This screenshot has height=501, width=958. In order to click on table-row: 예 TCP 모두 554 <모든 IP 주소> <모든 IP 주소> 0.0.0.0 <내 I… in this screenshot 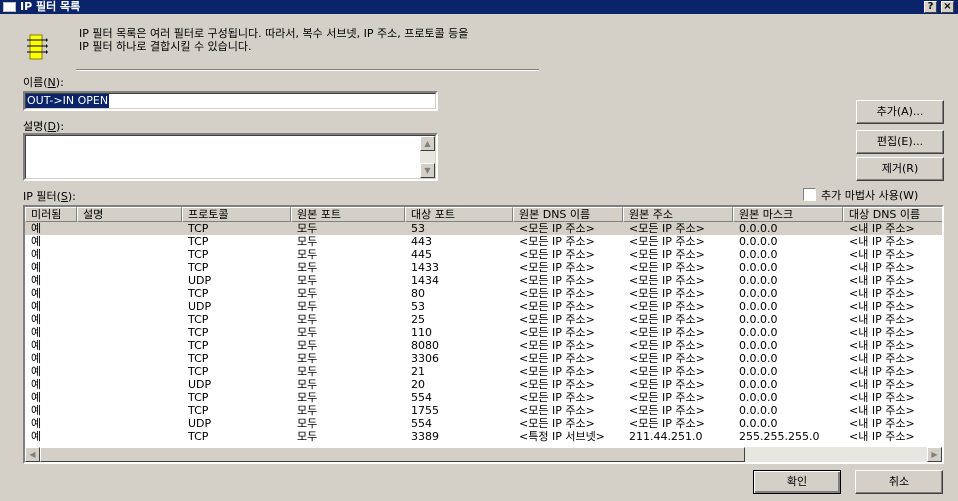, I will do `click(483, 397)`.